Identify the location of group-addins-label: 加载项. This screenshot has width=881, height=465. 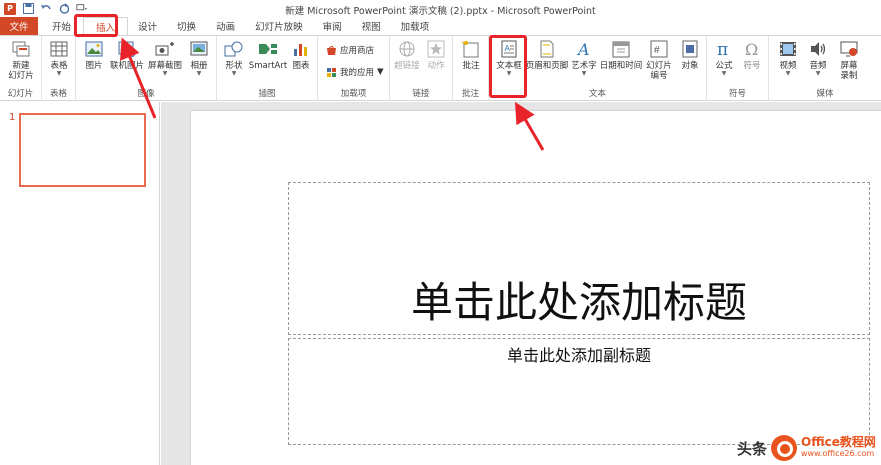
(353, 94).